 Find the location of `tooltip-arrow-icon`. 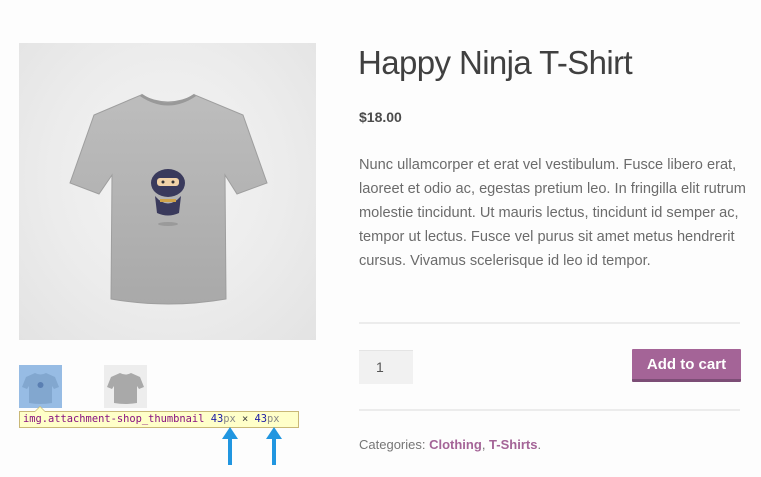

tooltip-arrow-icon is located at coordinates (40, 409).